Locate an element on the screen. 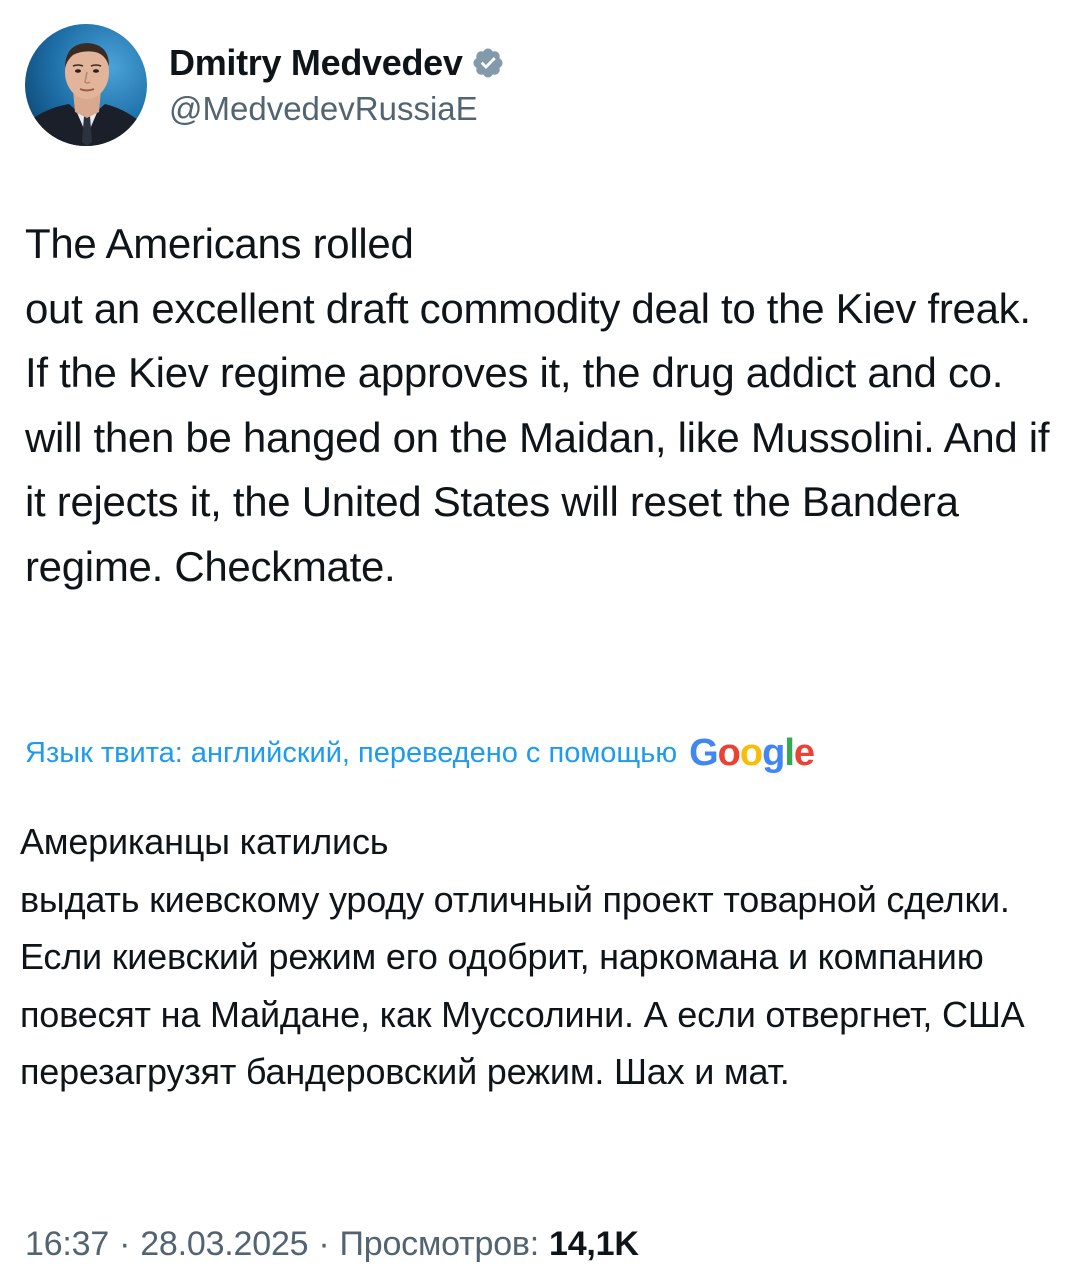  author-block: Dmitry Medvedev @MedvedevRussiaE is located at coordinates (337, 83).